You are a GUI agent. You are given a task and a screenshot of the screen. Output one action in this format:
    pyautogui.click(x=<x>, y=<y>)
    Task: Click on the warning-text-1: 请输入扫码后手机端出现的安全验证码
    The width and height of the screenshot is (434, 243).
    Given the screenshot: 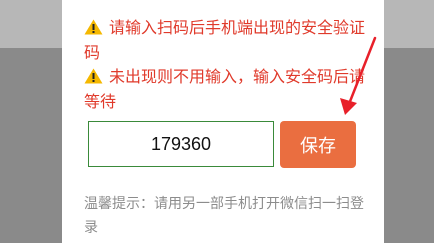 What is the action you would take?
    pyautogui.click(x=225, y=40)
    